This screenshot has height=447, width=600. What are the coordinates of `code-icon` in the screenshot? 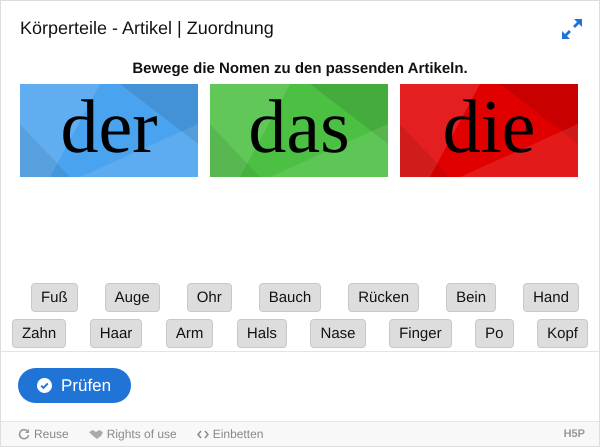 It's located at (202, 434).